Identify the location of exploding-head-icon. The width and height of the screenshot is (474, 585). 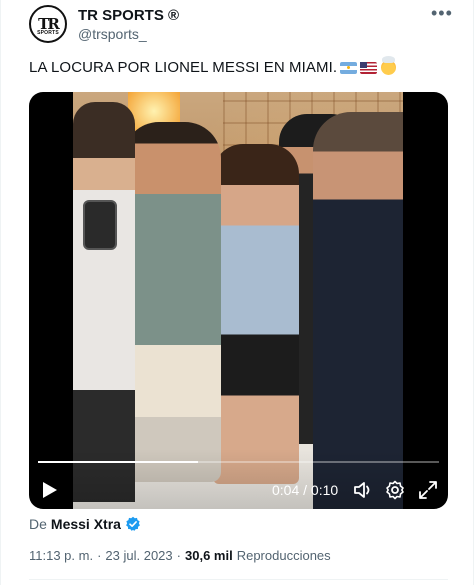
(389, 65).